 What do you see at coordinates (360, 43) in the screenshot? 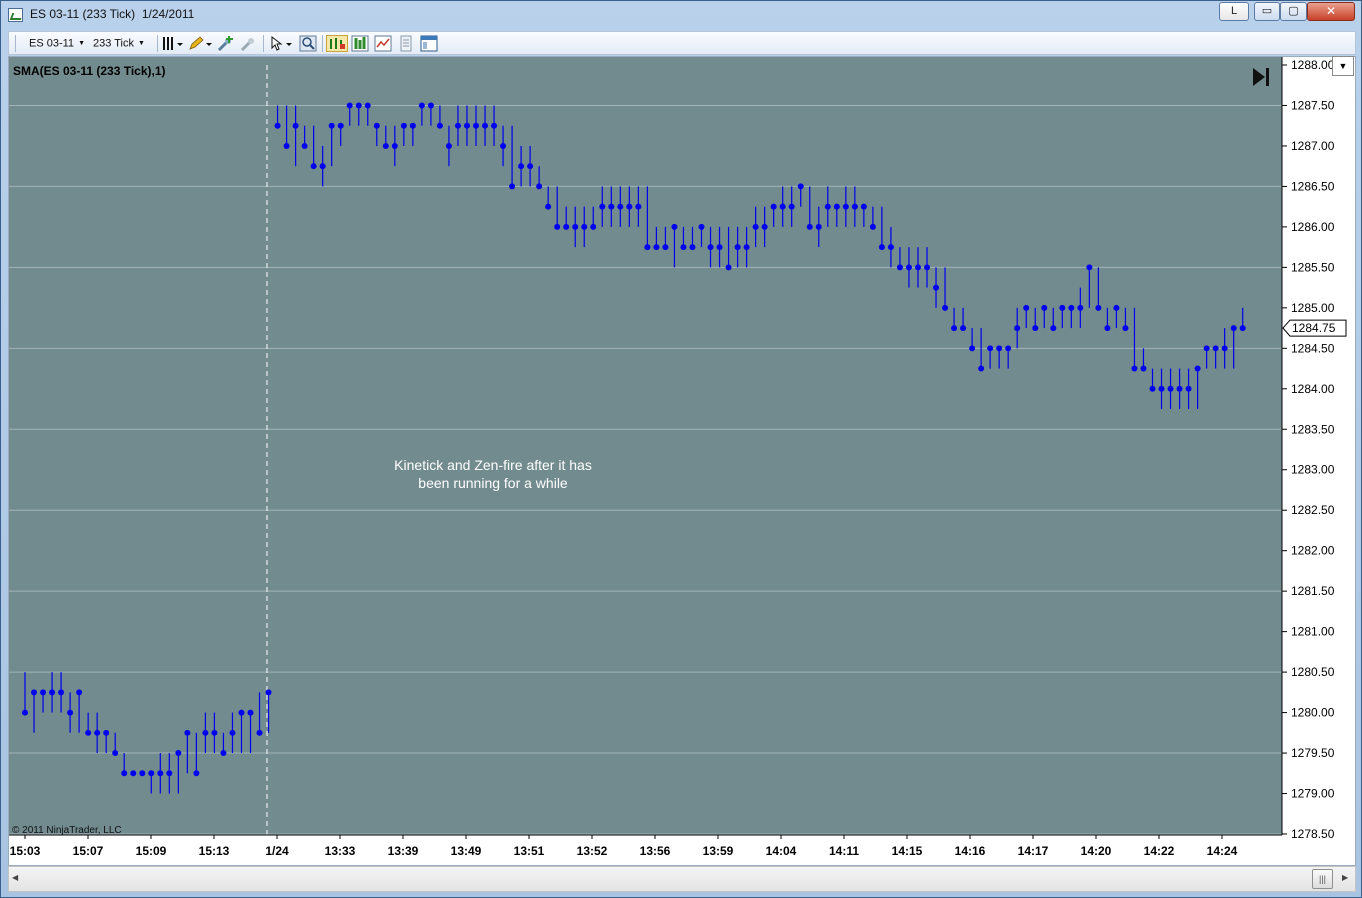
I see `chart-style-icon` at bounding box center [360, 43].